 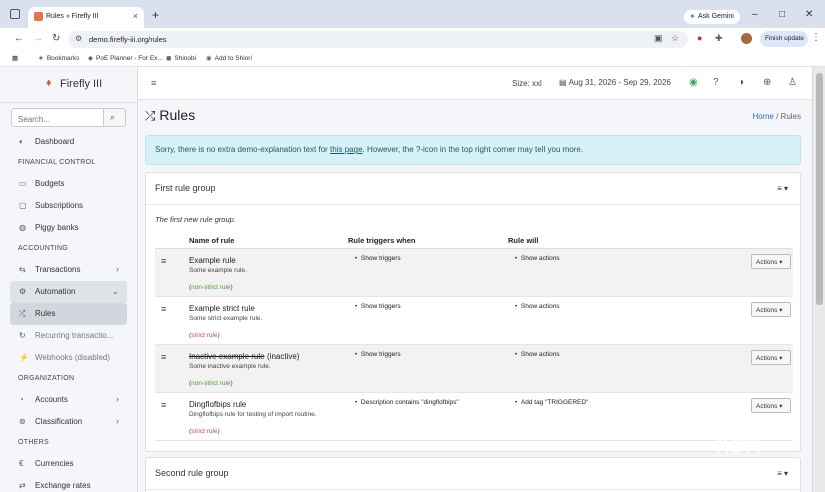 I want to click on sidebar-item-label: Classification, so click(x=59, y=421).